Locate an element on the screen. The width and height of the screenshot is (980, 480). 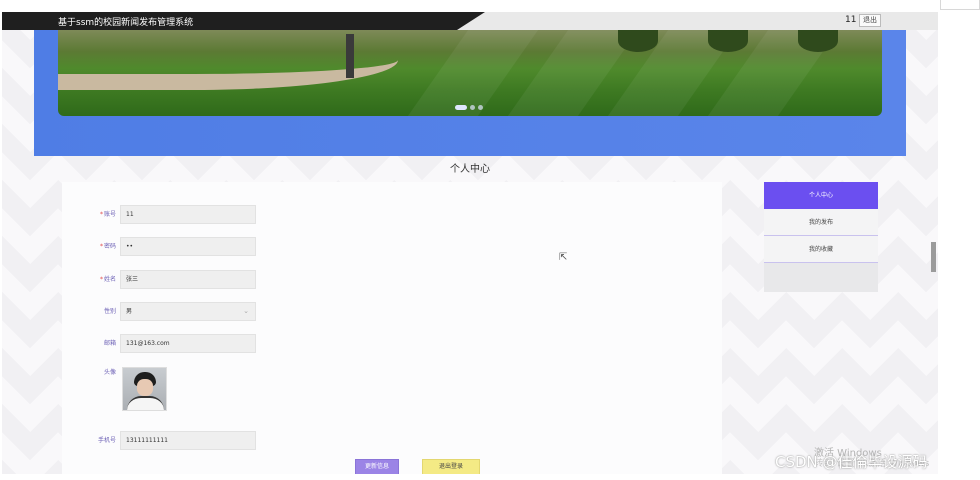
phone-label: 手机号 is located at coordinates (106, 440).